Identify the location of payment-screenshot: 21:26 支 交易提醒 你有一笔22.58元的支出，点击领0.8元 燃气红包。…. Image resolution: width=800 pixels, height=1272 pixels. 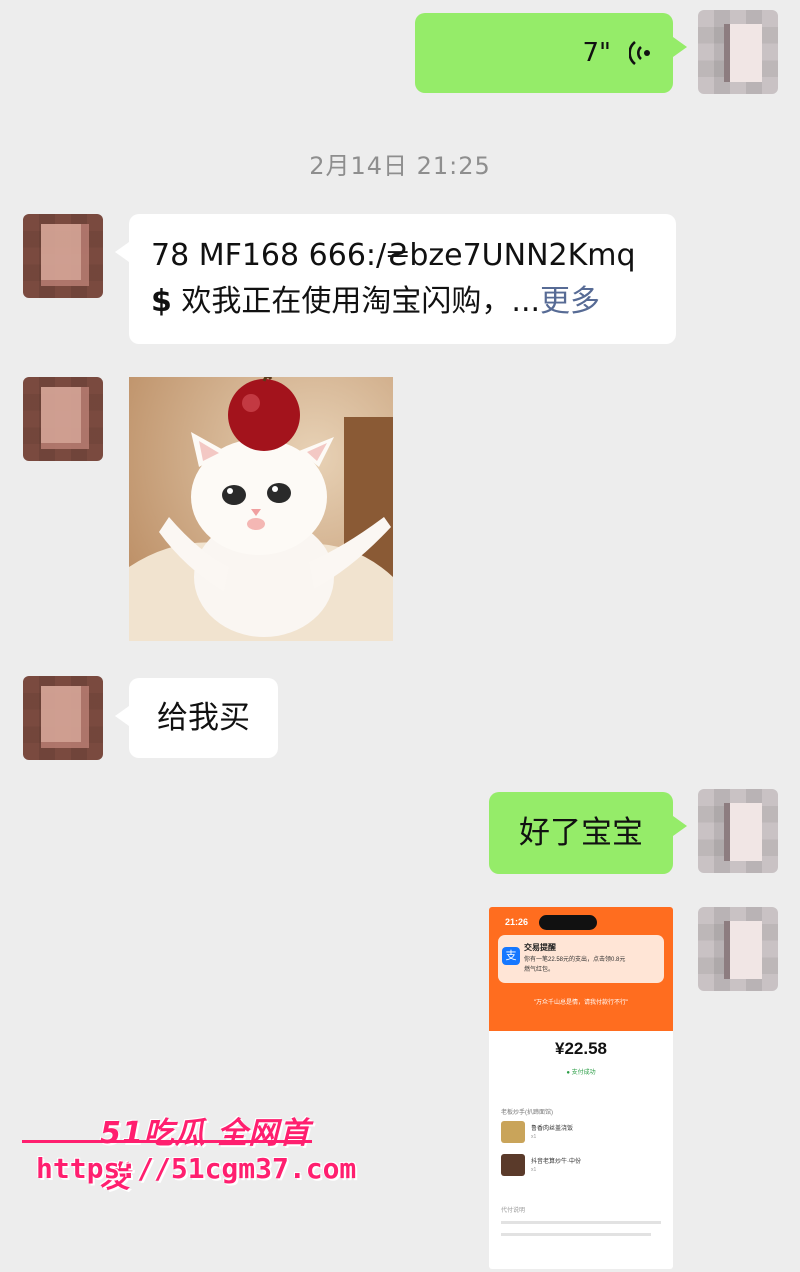
(581, 1088).